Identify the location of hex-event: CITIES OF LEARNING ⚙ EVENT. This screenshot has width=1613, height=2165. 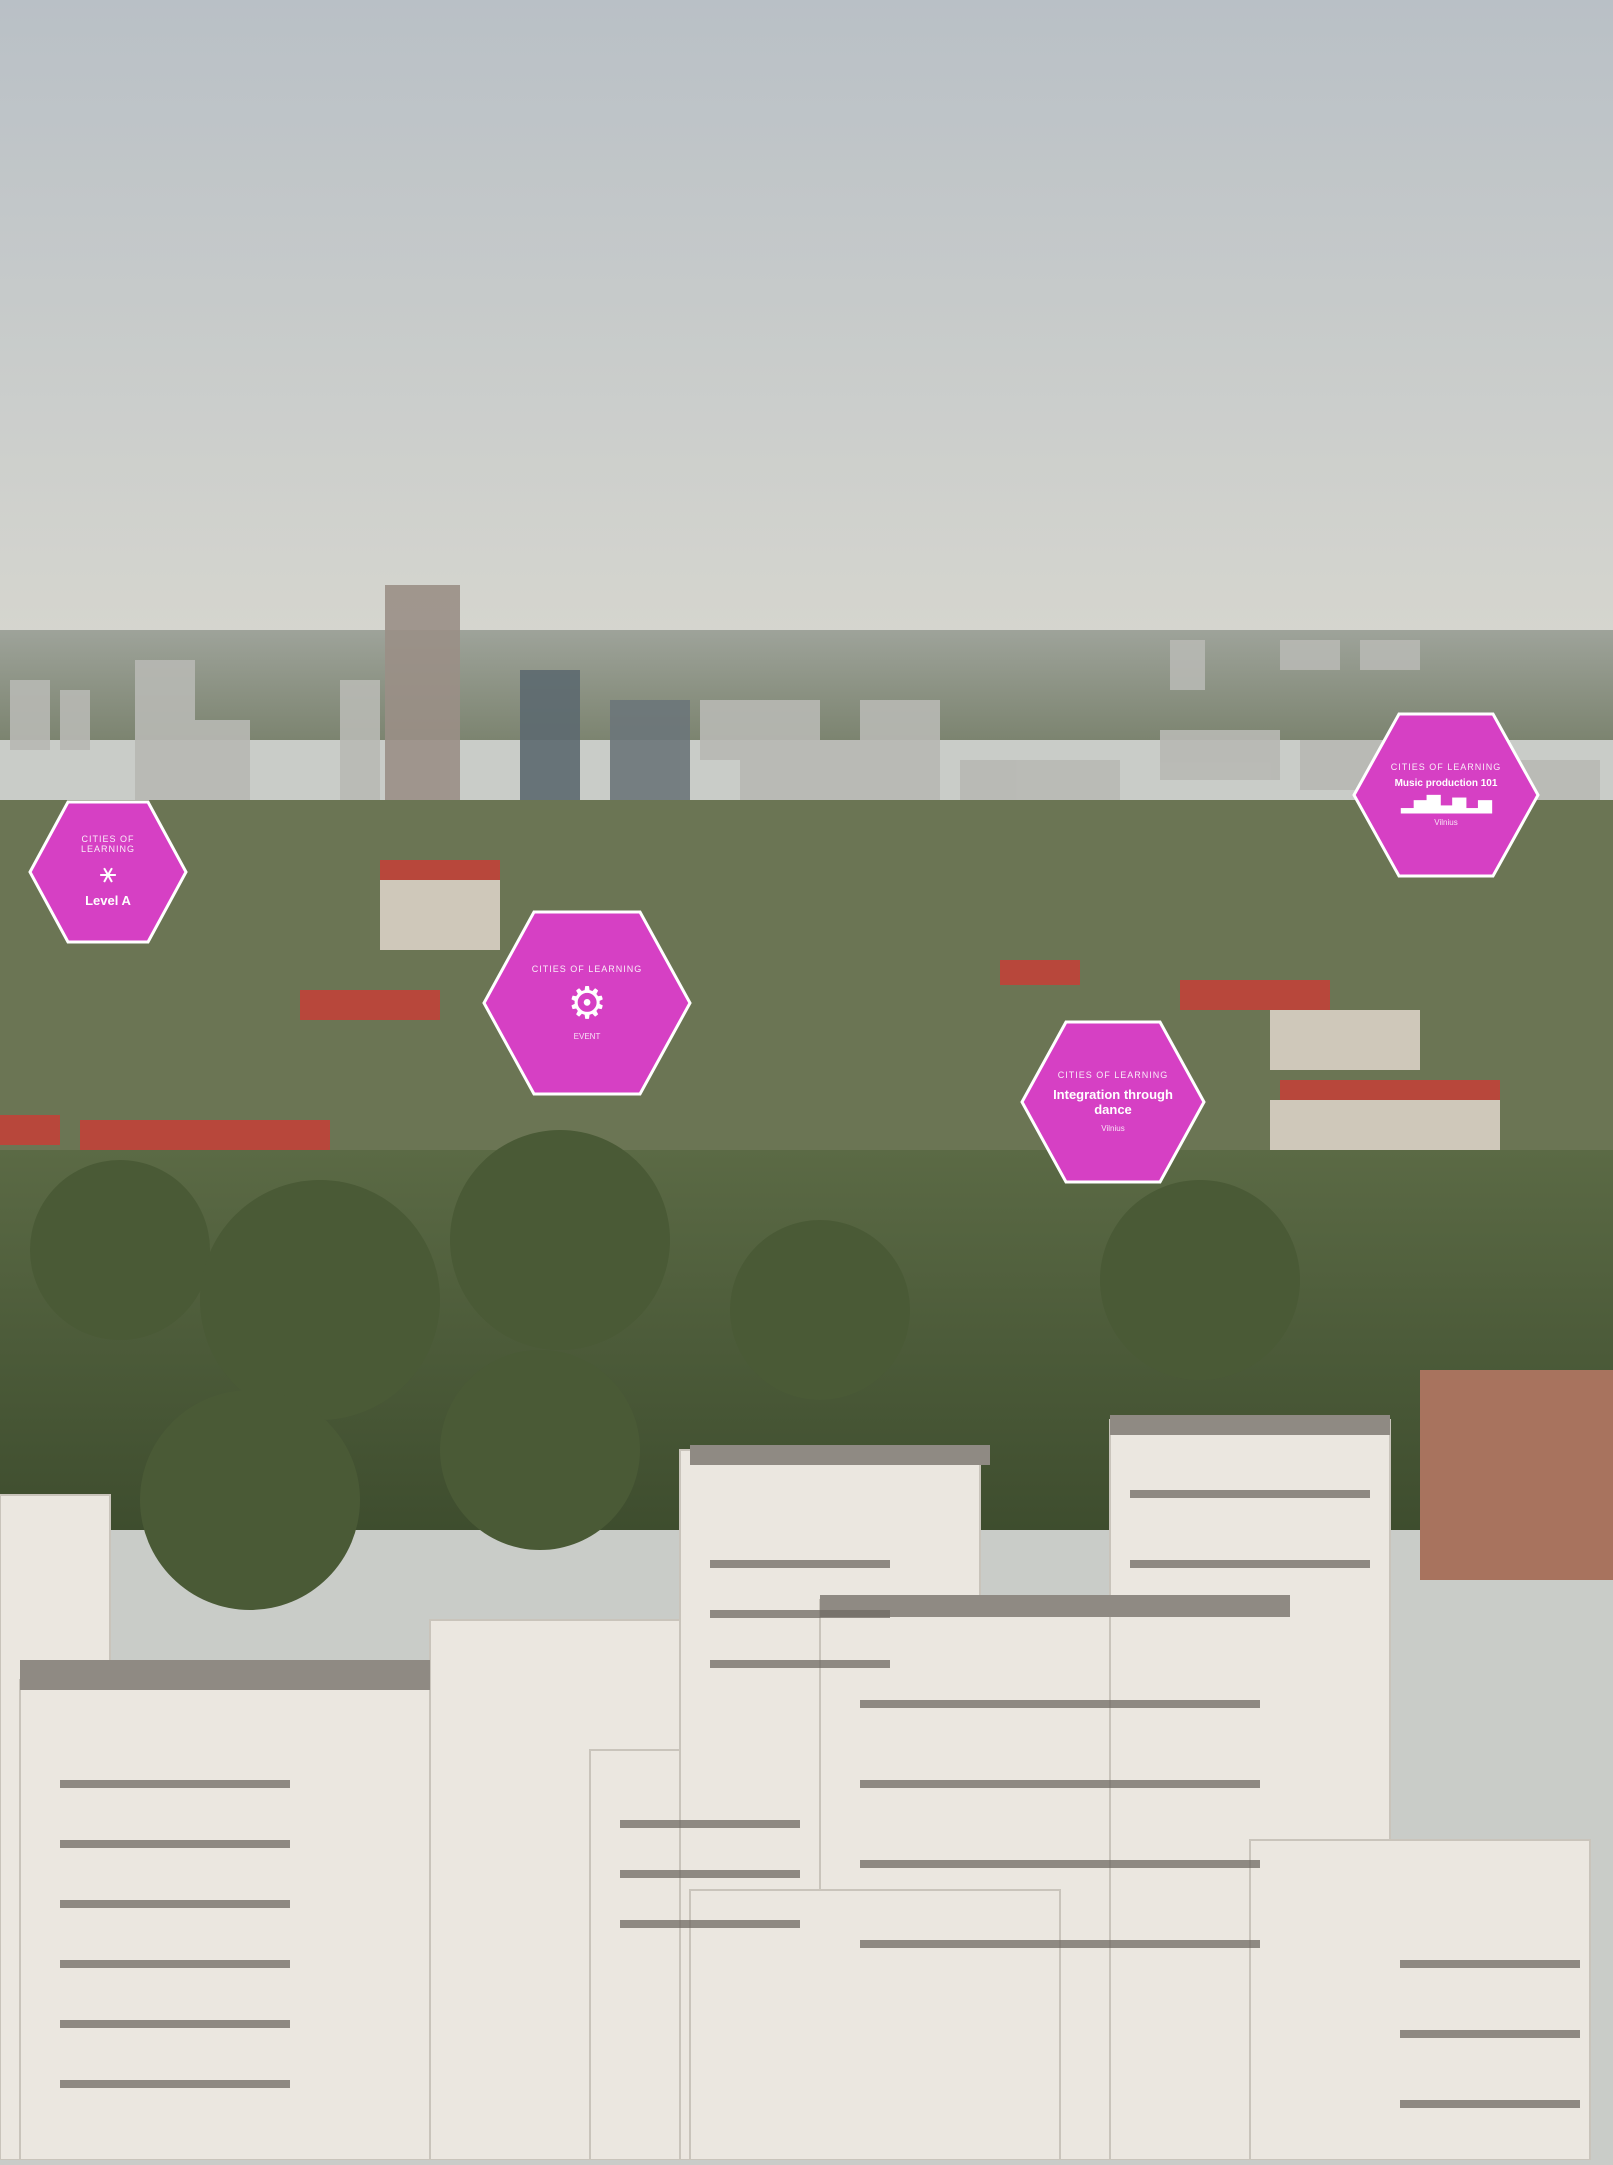
(587, 1003).